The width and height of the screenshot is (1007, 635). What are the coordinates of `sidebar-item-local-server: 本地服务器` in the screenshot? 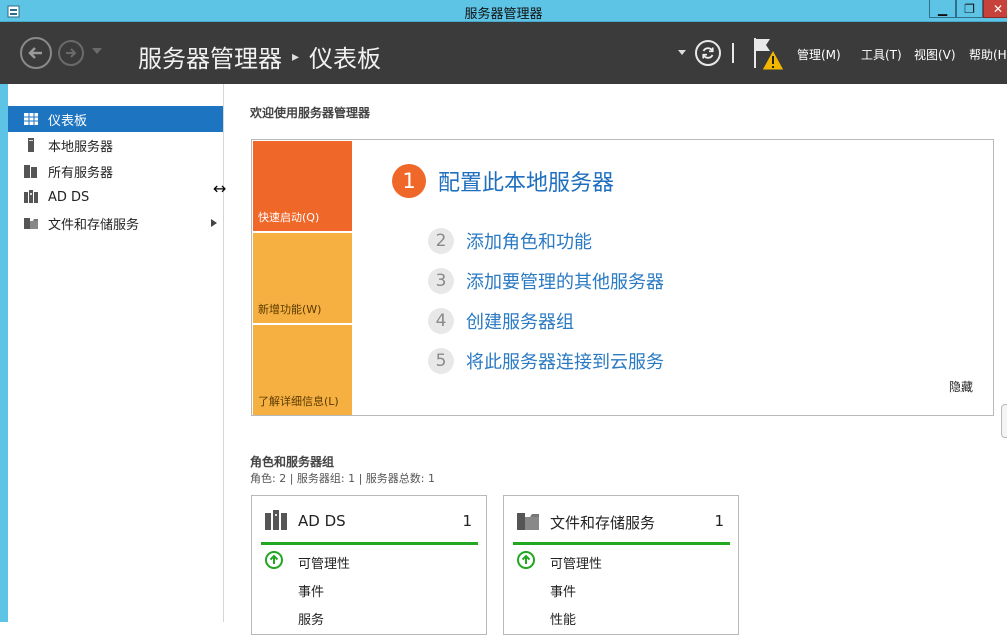 It's located at (115, 145).